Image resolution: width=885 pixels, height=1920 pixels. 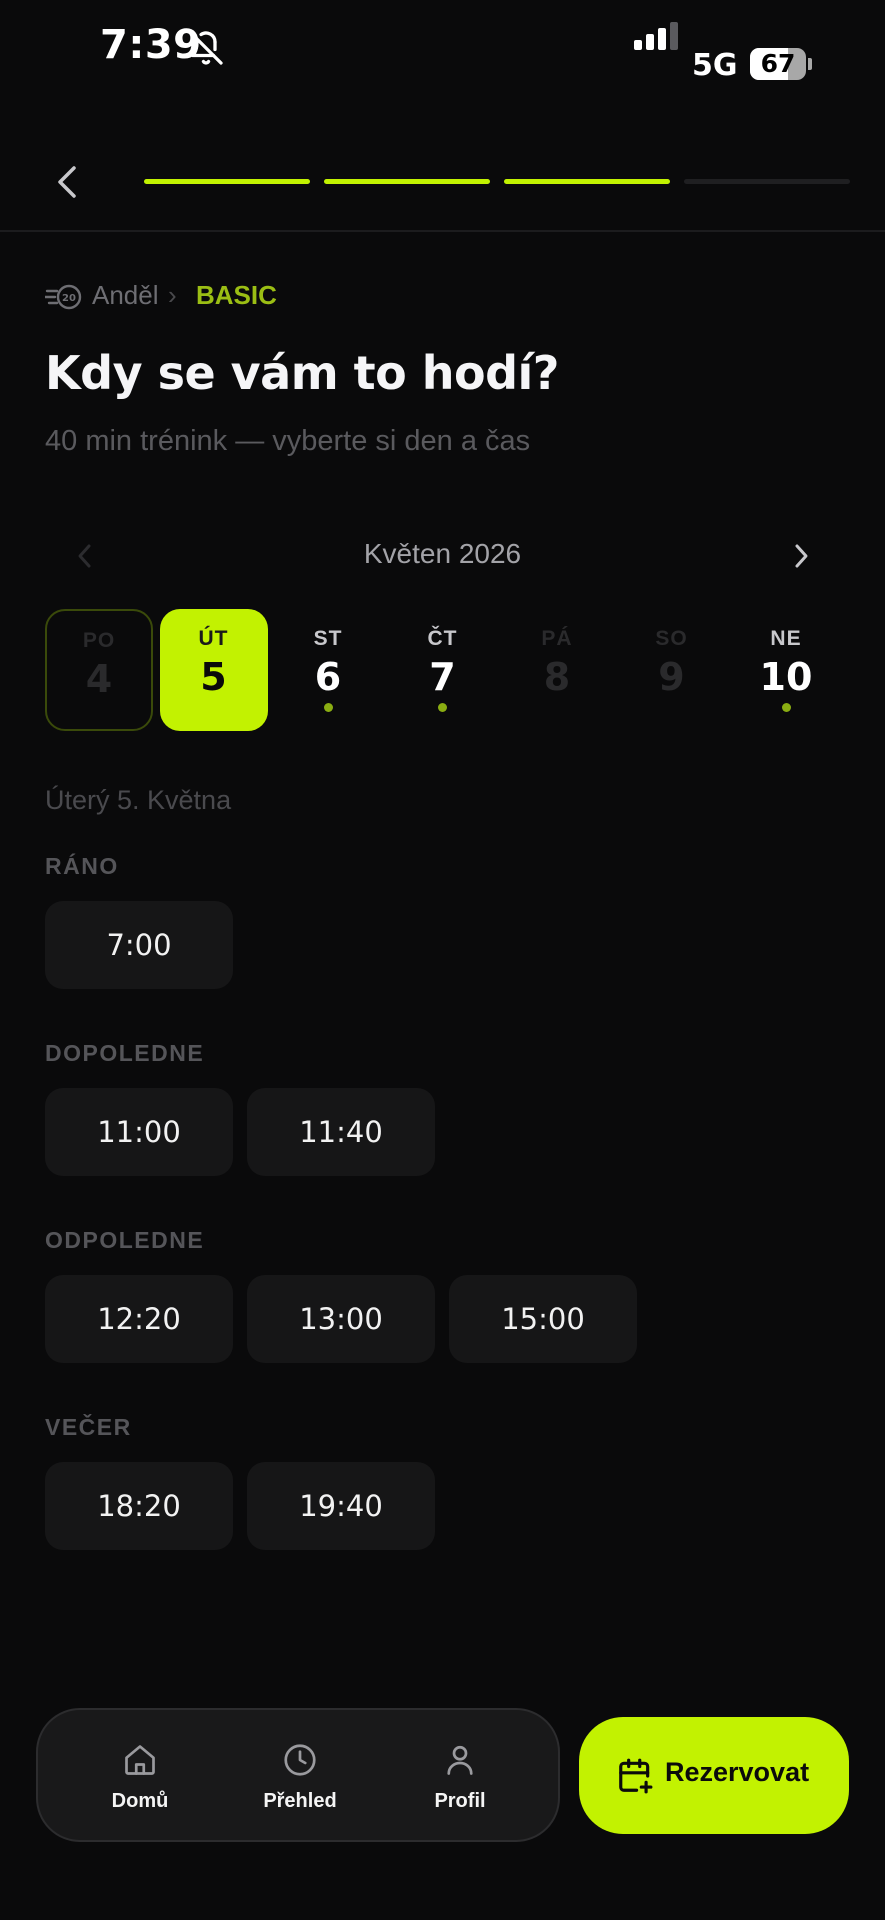 What do you see at coordinates (543, 1319) in the screenshot?
I see `time-slot: 15:00` at bounding box center [543, 1319].